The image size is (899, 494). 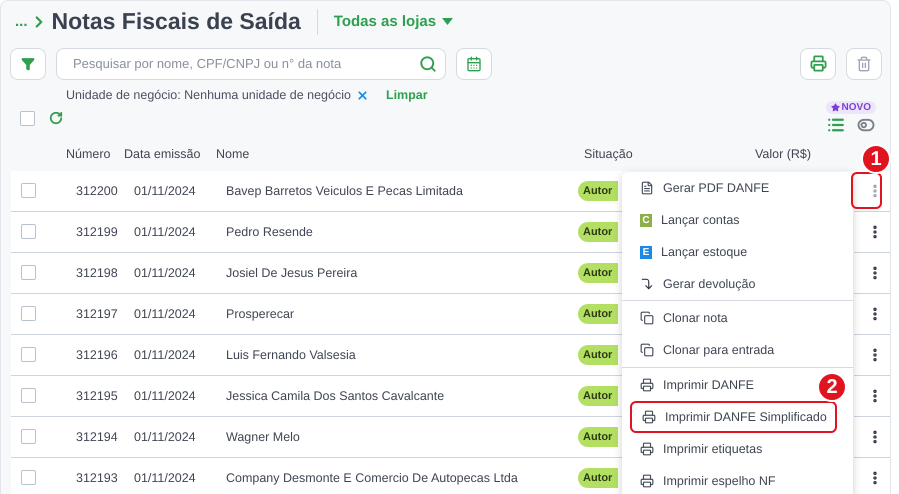 I want to click on table-cell-text: 312193, so click(x=97, y=477).